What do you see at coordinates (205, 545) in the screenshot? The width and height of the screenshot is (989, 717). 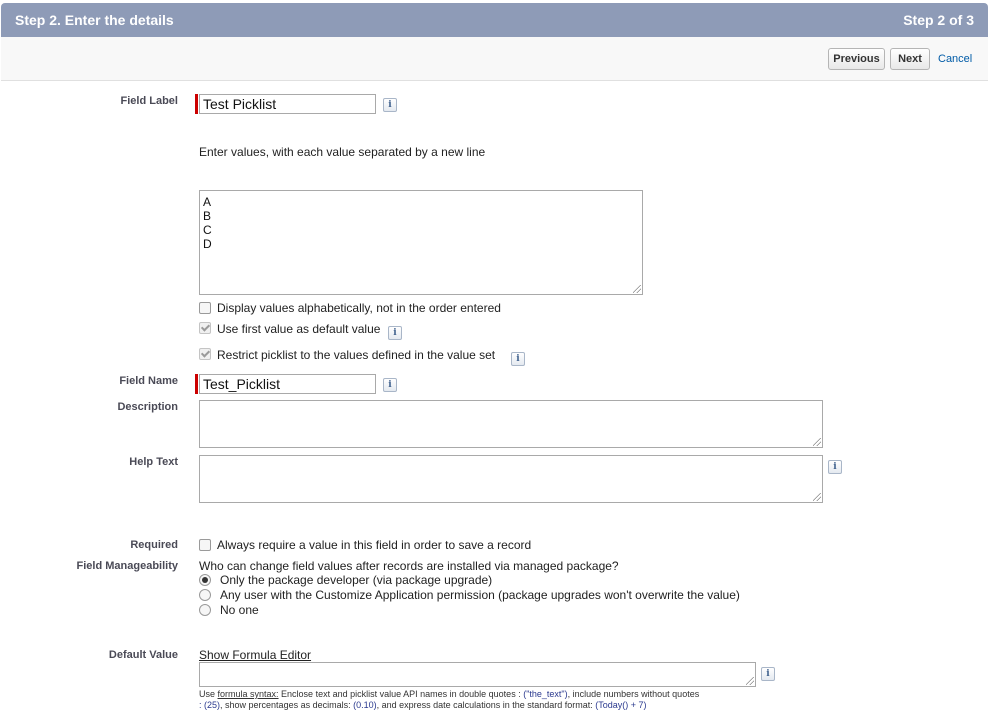 I see `required-checkbox` at bounding box center [205, 545].